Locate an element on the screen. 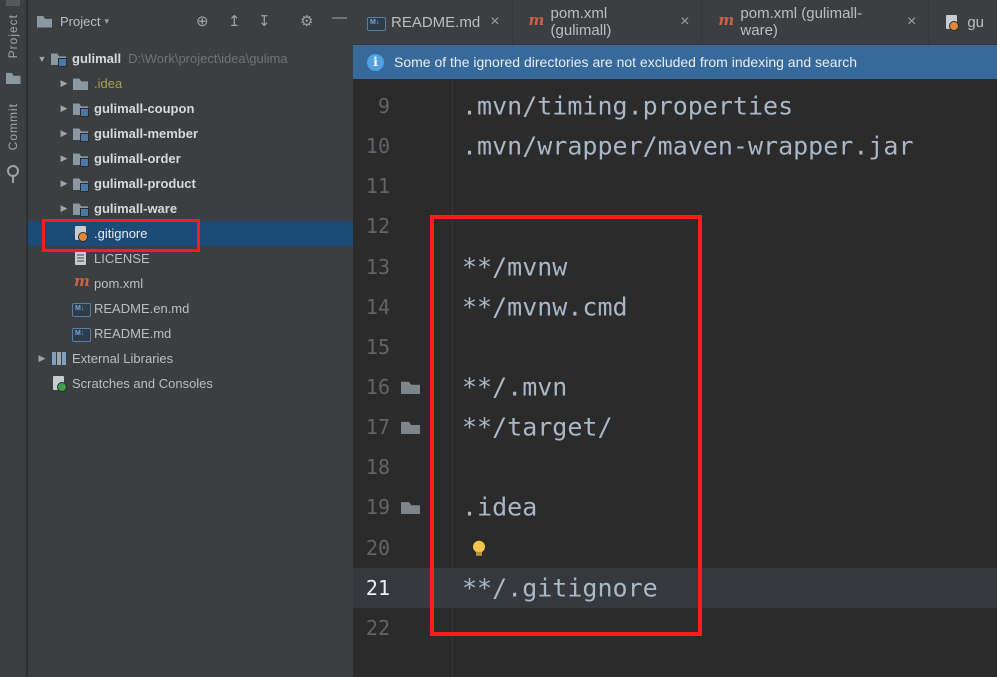 The width and height of the screenshot is (997, 677). maven-icon is located at coordinates (81, 281).